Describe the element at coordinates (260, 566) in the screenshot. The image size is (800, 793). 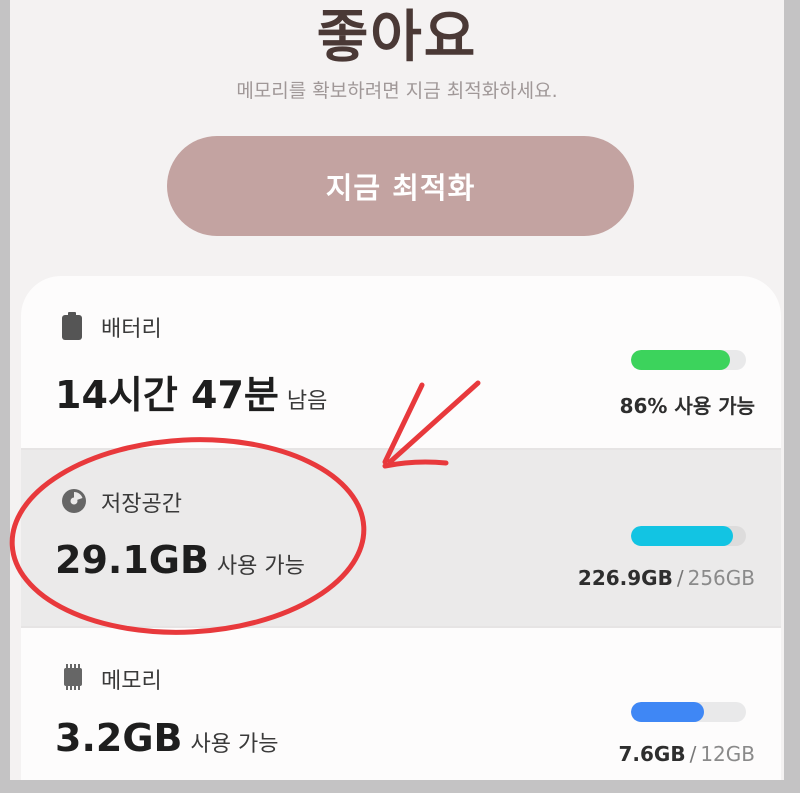
I see `storage-available-suffix: 사용 가능` at that location.